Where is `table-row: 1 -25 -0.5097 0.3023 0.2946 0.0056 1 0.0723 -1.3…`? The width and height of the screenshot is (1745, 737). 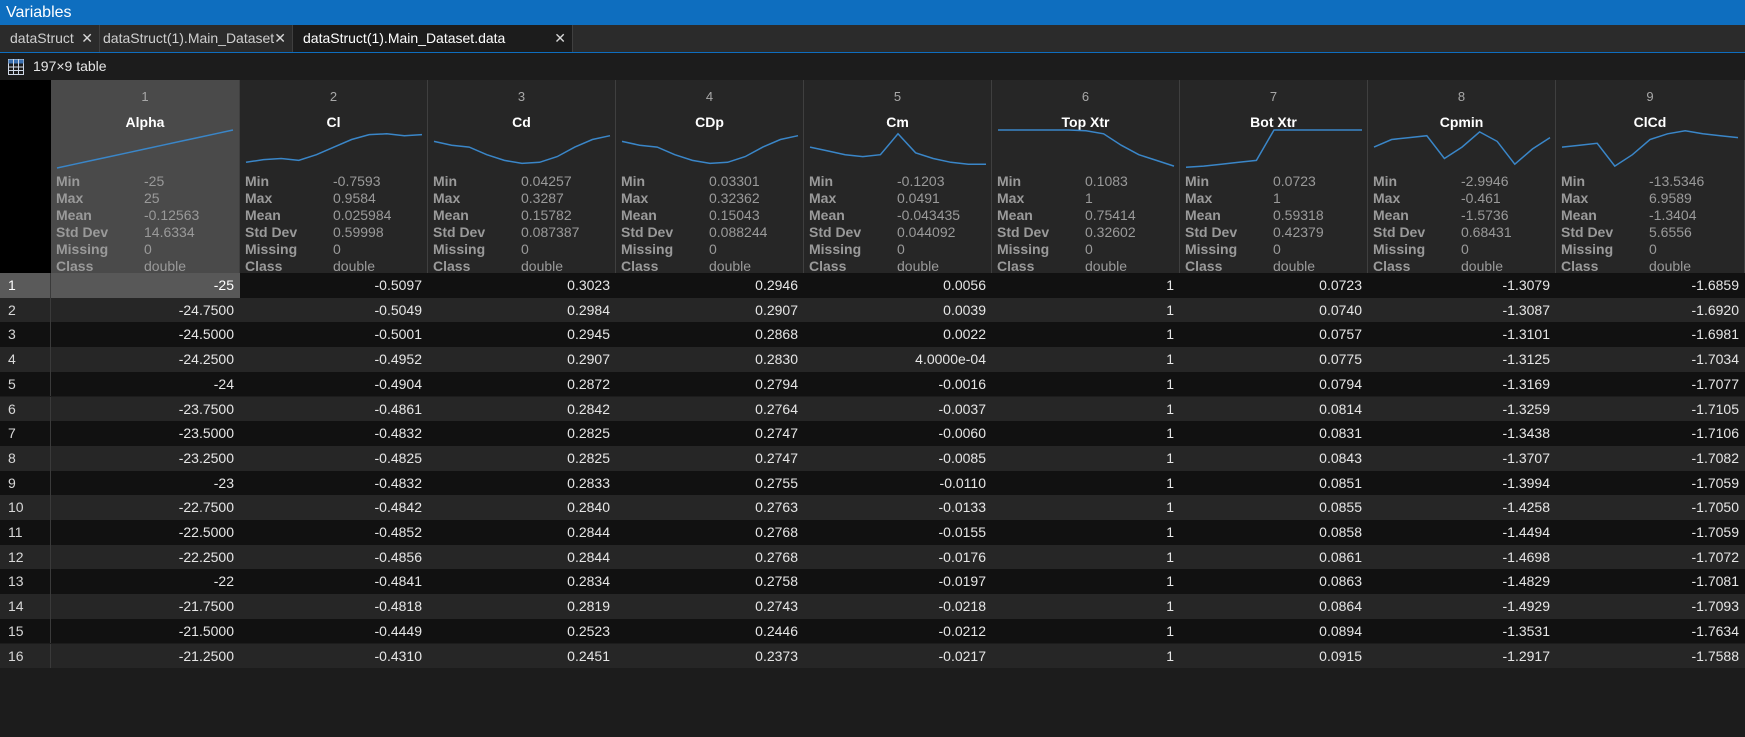 table-row: 1 -25 -0.5097 0.3023 0.2946 0.0056 1 0.0723 -1.3… is located at coordinates (872, 285).